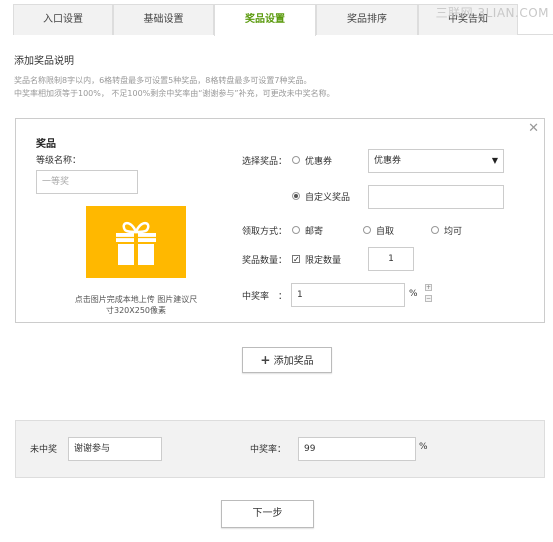  I want to click on prize-heading: 奖品, so click(46, 144).